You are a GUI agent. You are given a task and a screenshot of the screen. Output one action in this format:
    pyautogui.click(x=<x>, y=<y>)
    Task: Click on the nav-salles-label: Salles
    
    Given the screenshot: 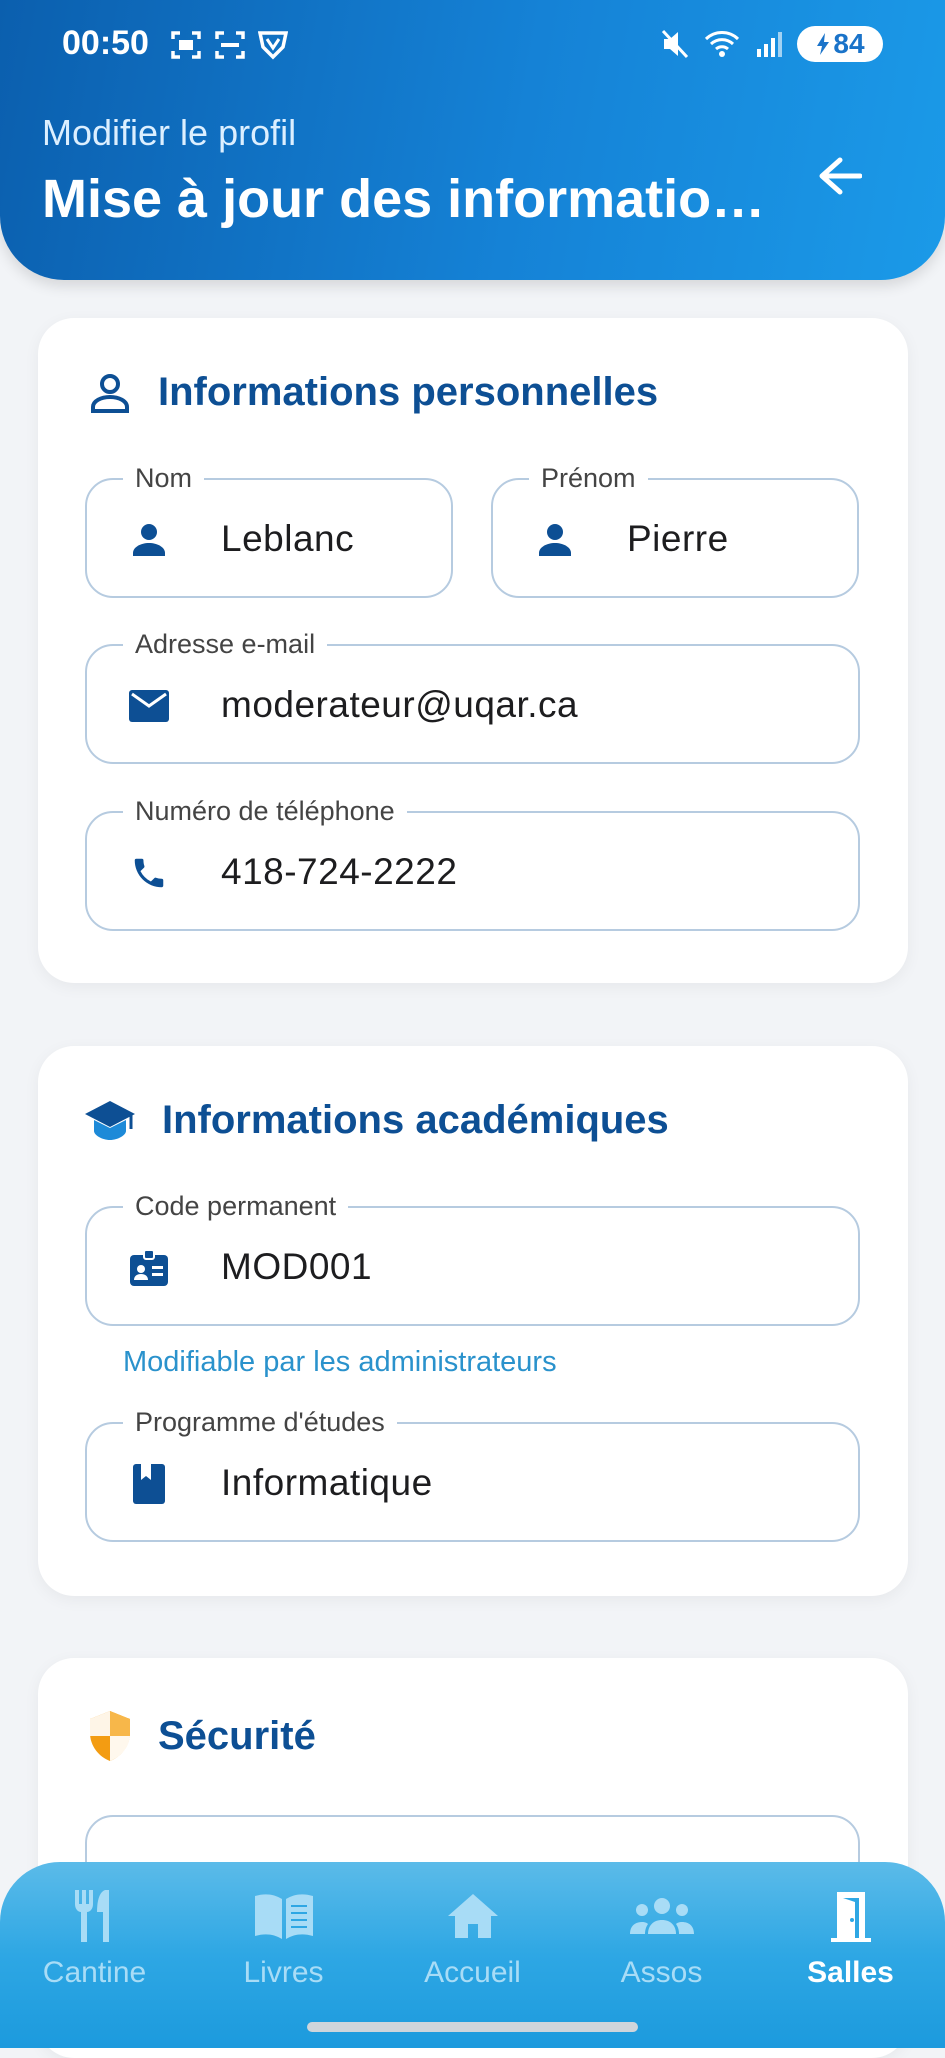 What is the action you would take?
    pyautogui.click(x=850, y=1972)
    